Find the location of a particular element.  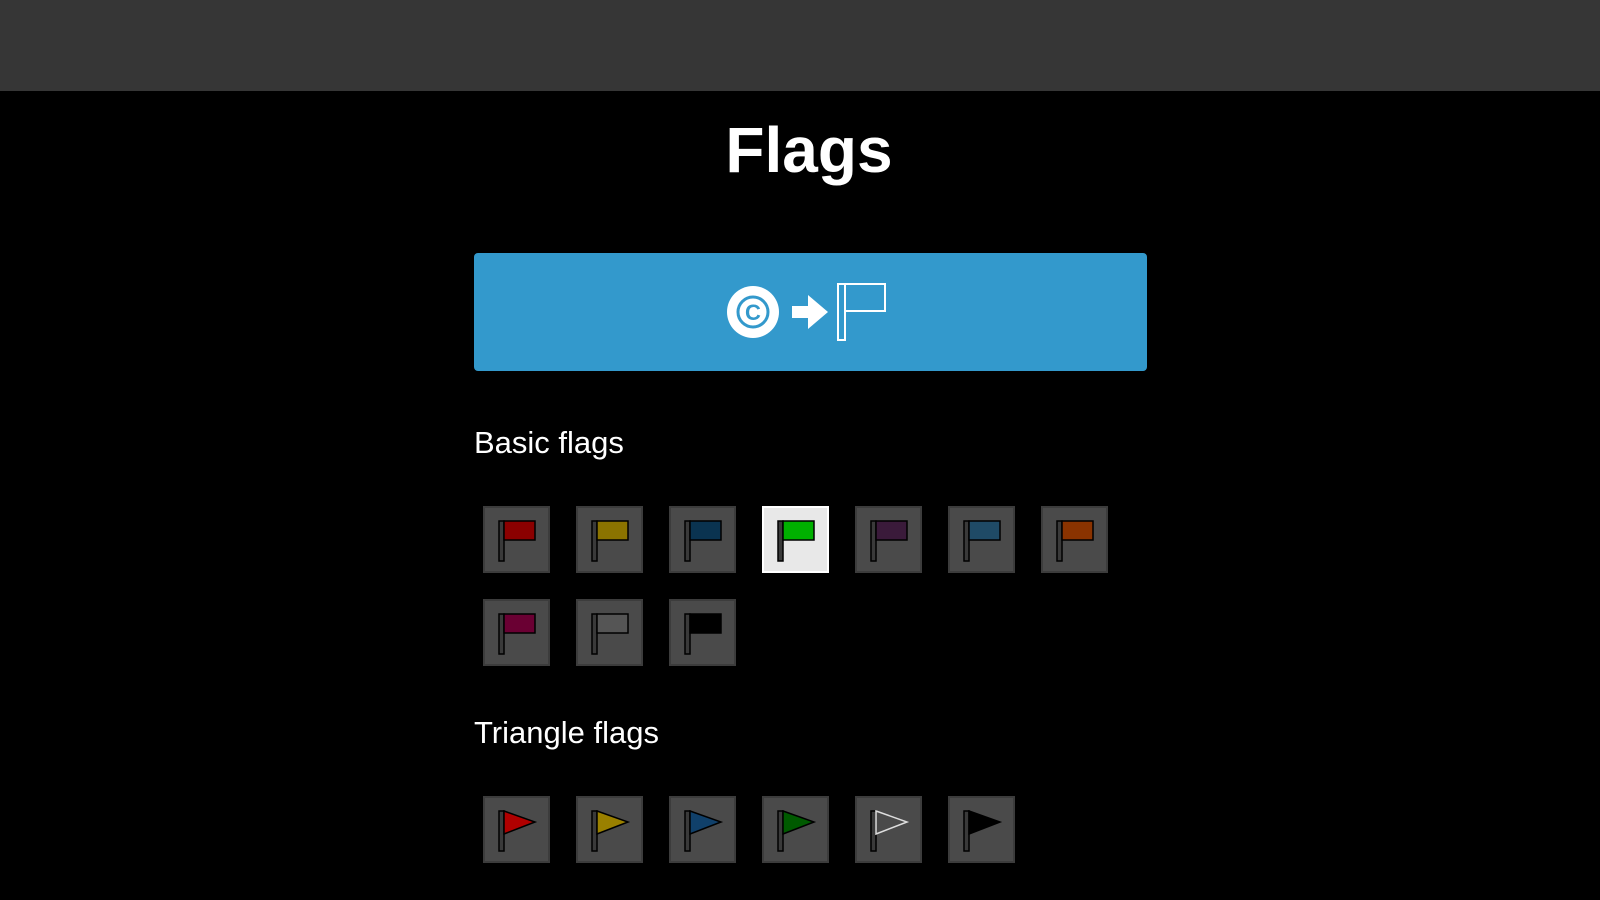

triangle-flag-red is located at coordinates (516, 829).